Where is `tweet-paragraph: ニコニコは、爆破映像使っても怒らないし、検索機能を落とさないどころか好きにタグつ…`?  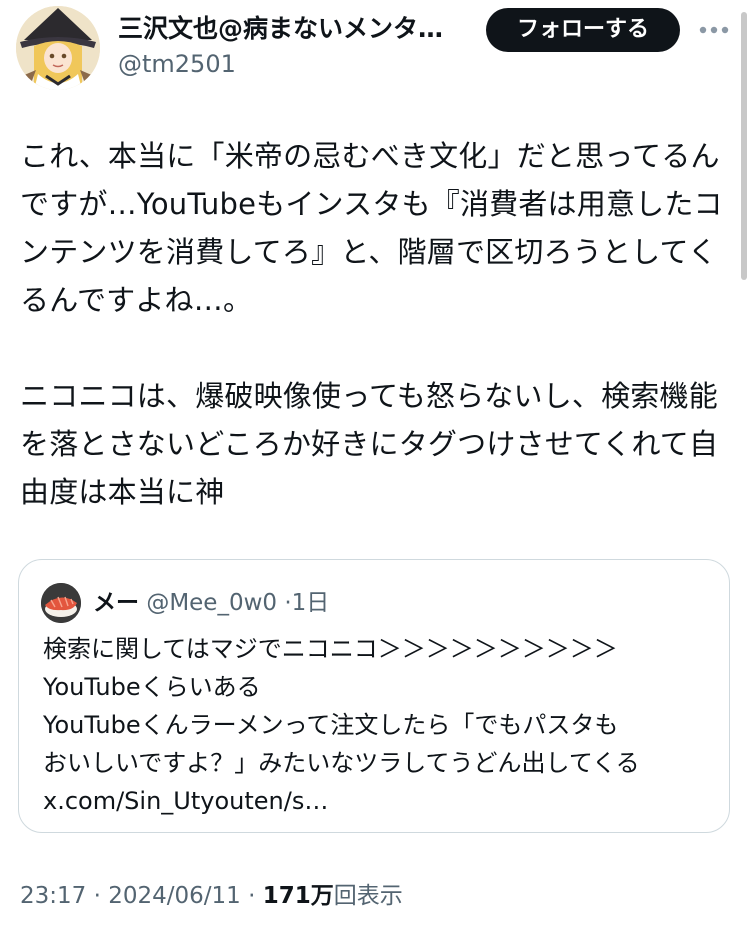 tweet-paragraph: ニコニコは、爆破映像使っても怒らないし、検索機能を落とさないどころか好きにタグつ… is located at coordinates (369, 444).